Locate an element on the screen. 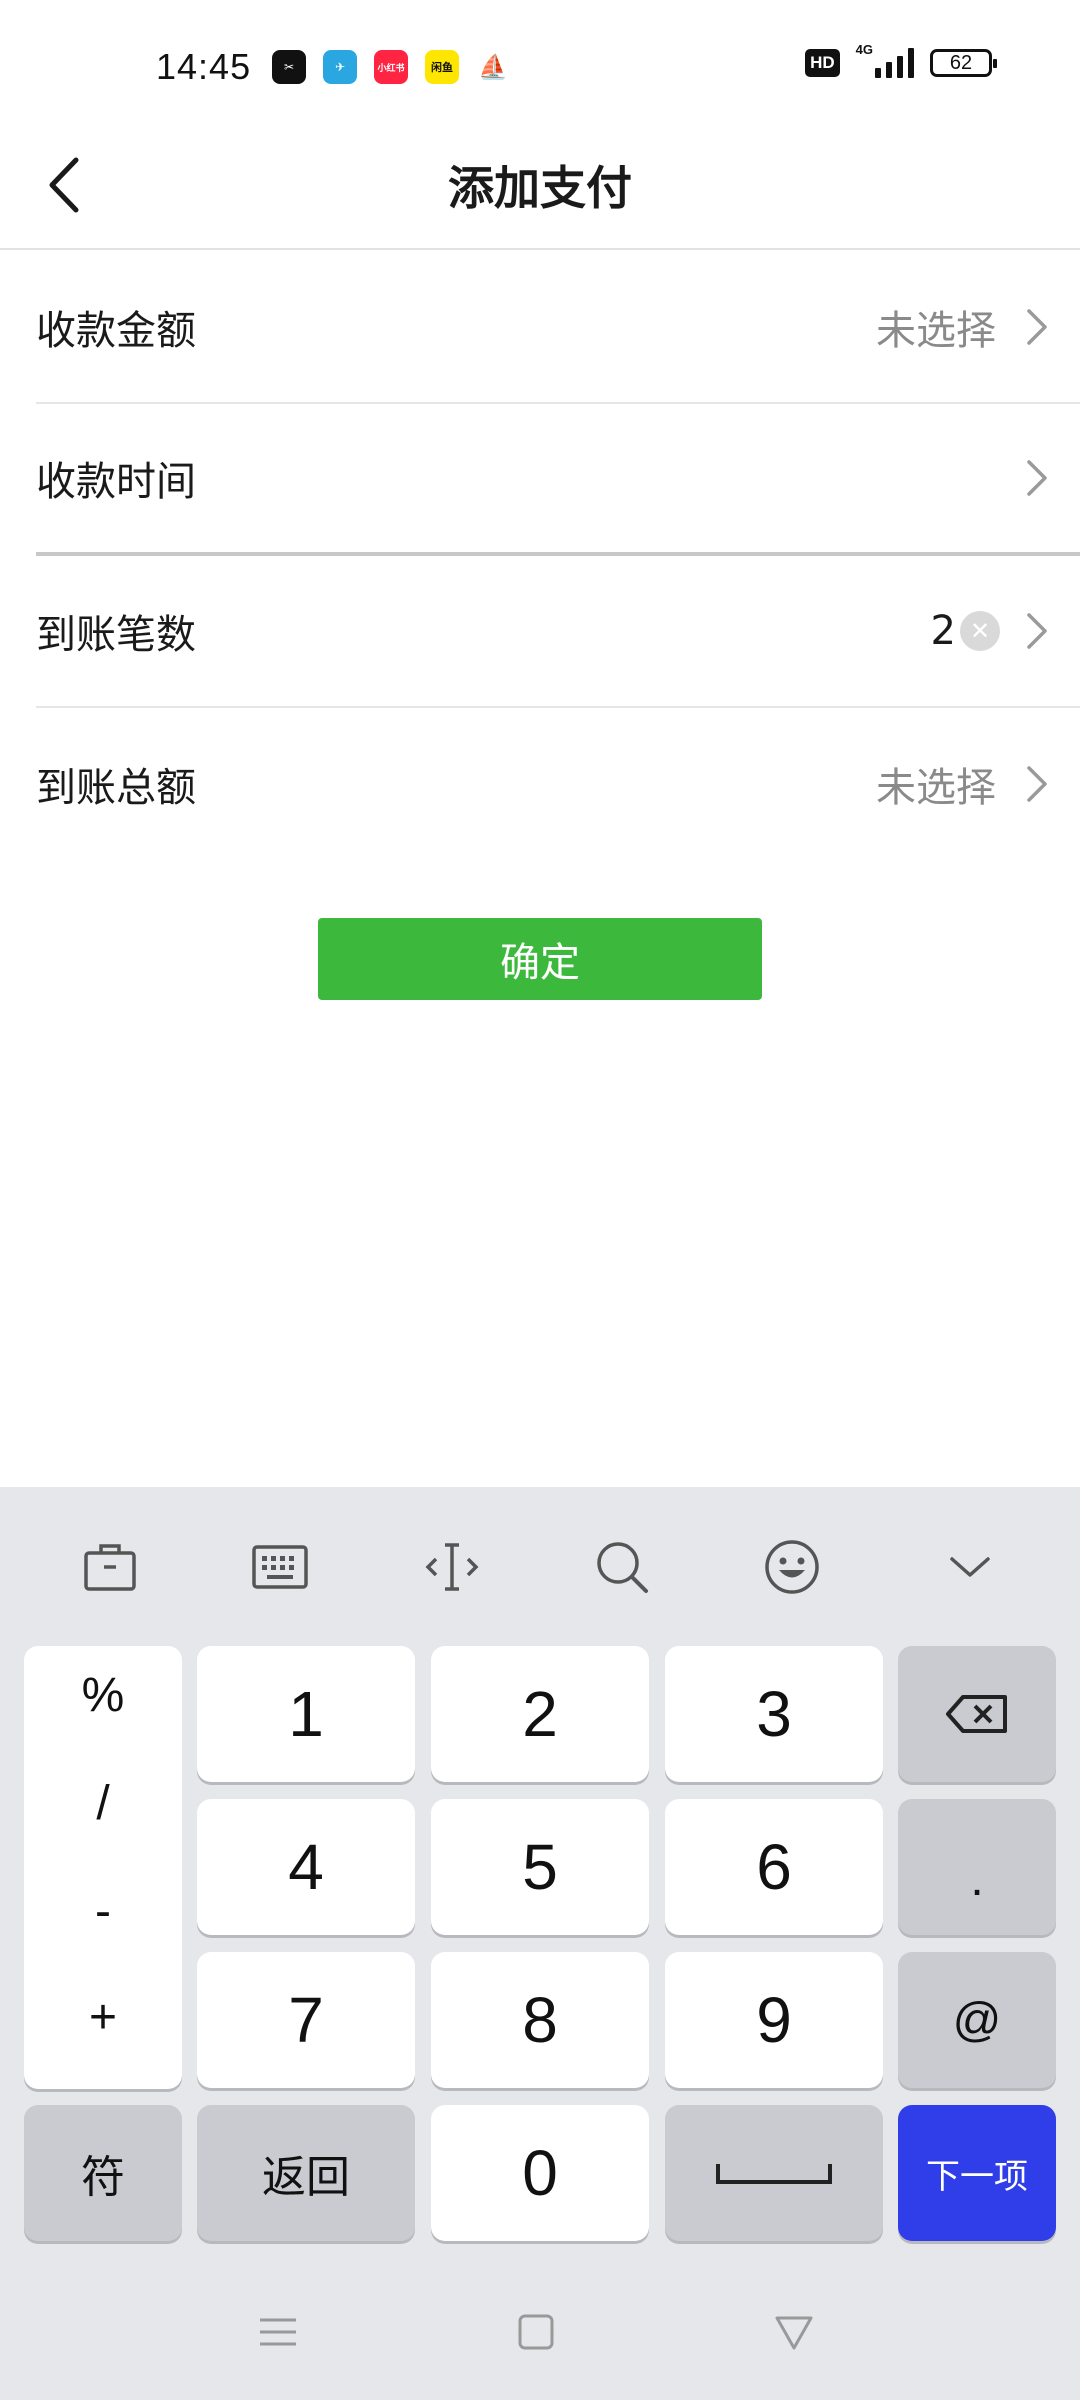 The height and width of the screenshot is (2400, 1080). slash-key: / is located at coordinates (103, 1803).